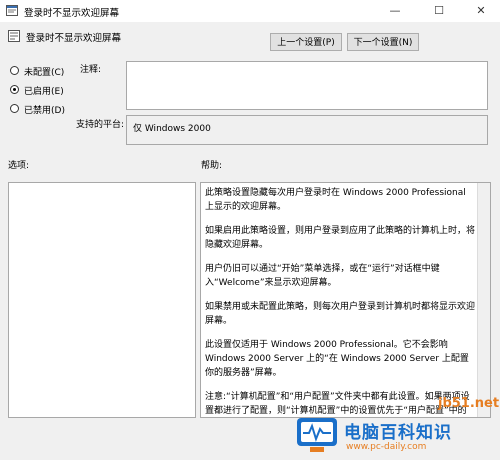 The width and height of the screenshot is (500, 460). I want to click on monitor-logo-icon, so click(317, 435).